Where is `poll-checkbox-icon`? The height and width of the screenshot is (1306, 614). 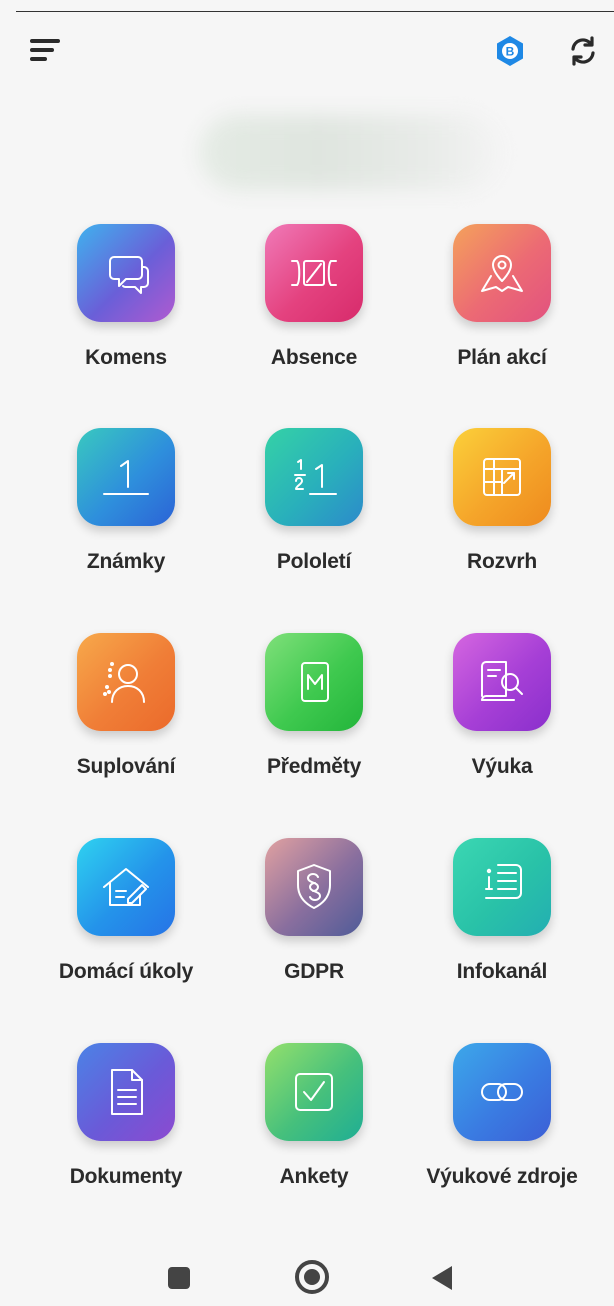
poll-checkbox-icon is located at coordinates (314, 1092).